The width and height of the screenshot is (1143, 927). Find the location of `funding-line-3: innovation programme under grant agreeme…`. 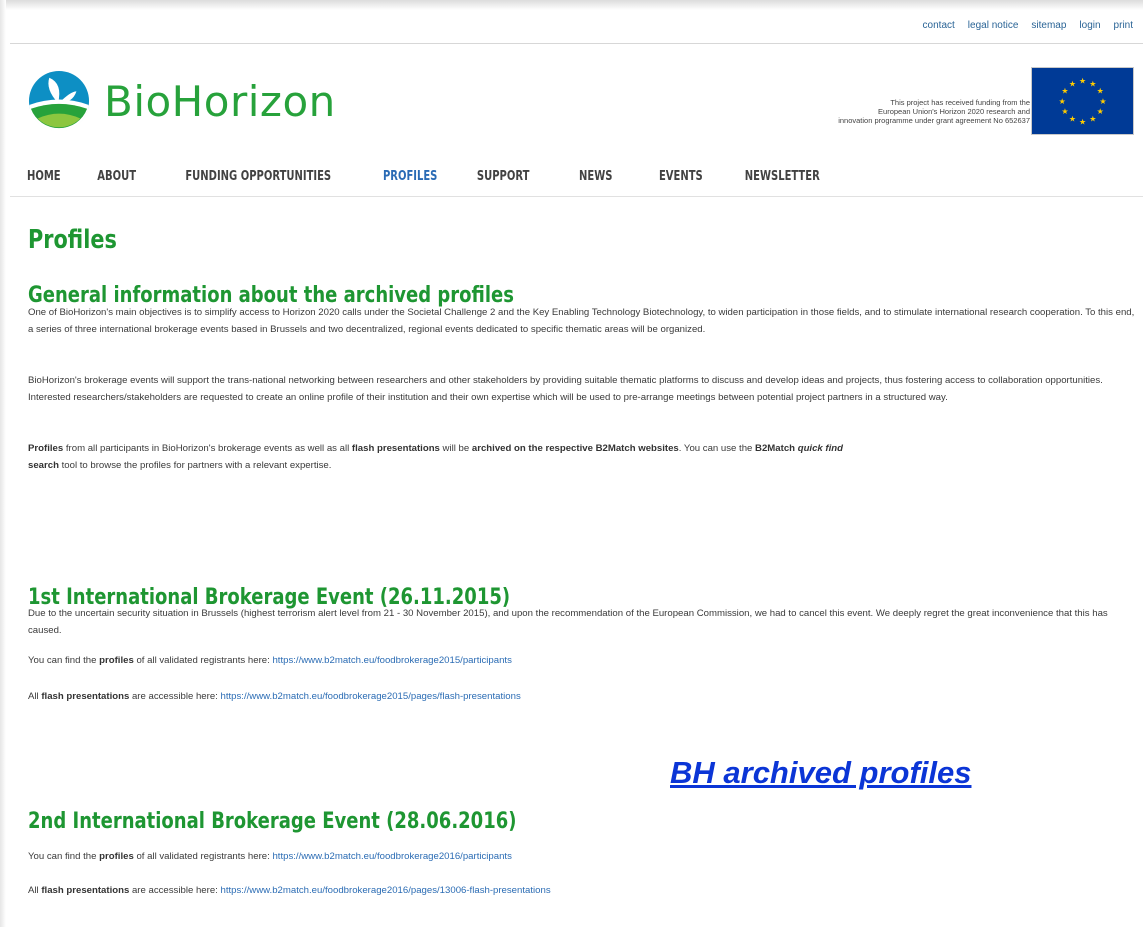

funding-line-3: innovation programme under grant agreeme… is located at coordinates (934, 120).